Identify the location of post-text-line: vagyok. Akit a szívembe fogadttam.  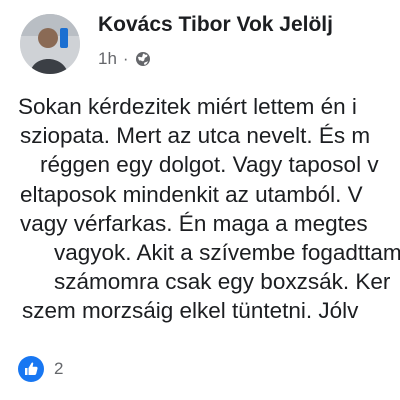
(227, 252).